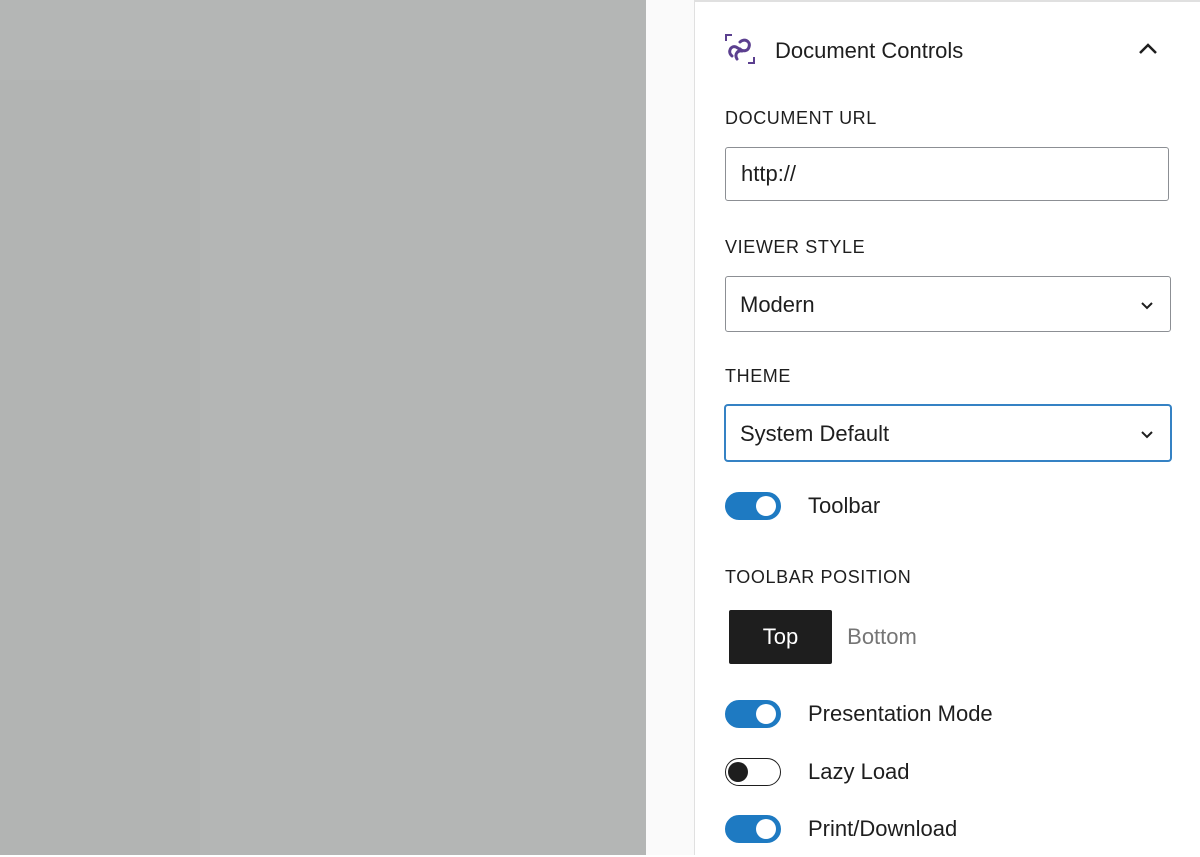  I want to click on panel-header: Document Controls, so click(947, 50).